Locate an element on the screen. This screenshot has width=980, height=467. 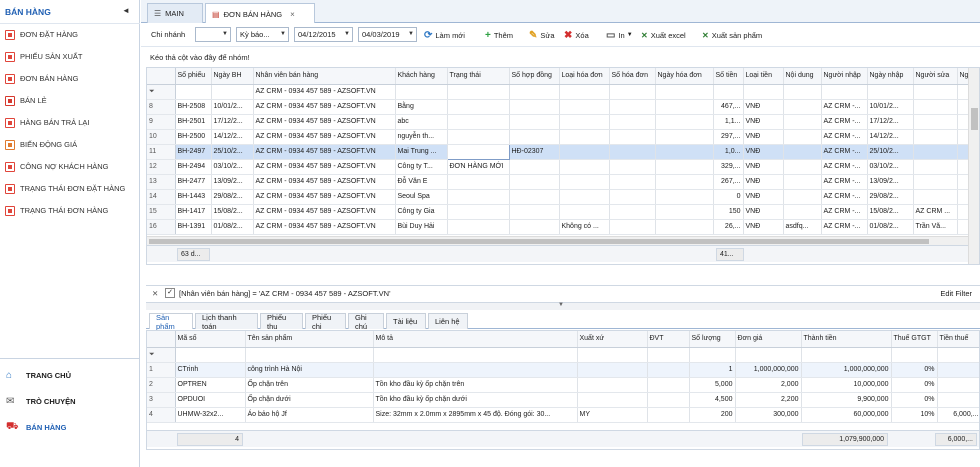
column-header: Ngày hóa đơn is located at coordinates (684, 76).